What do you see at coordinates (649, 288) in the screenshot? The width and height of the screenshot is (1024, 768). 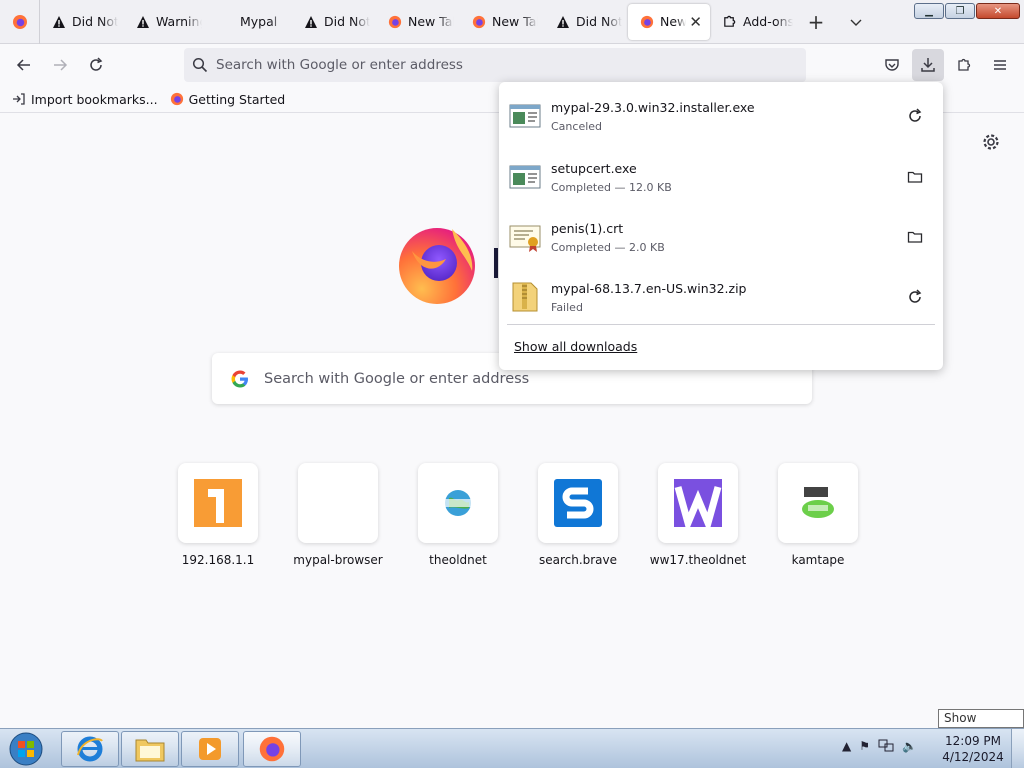 I see `download-filename: mypal-68.13.7.en-US.win32.zip` at bounding box center [649, 288].